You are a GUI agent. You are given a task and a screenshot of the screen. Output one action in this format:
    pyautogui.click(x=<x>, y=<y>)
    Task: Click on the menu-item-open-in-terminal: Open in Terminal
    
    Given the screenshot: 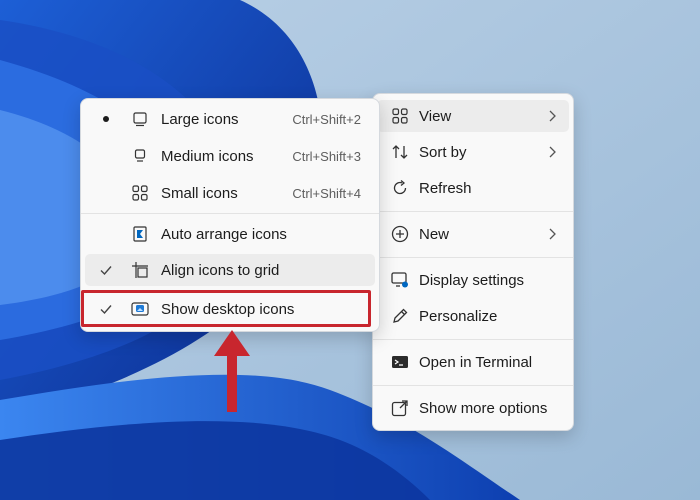 What is the action you would take?
    pyautogui.click(x=473, y=362)
    